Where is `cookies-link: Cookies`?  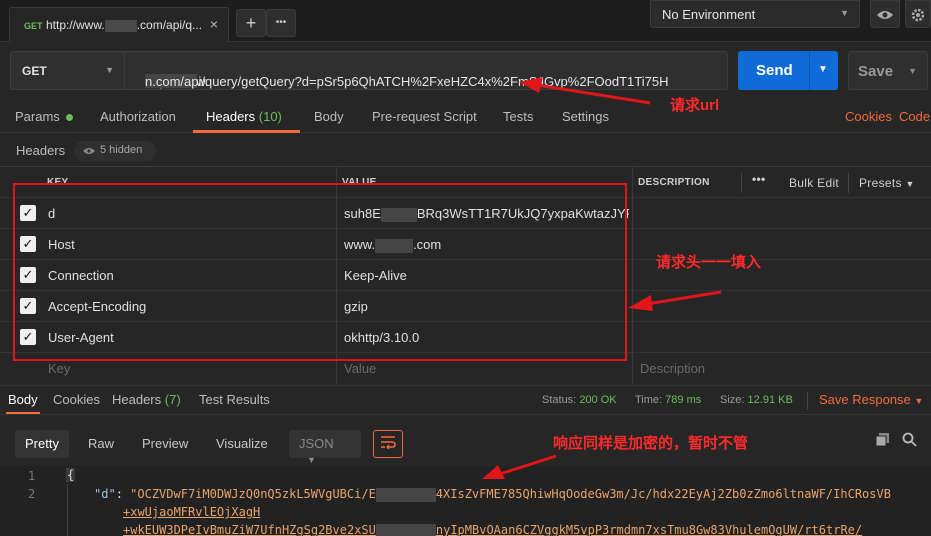
cookies-link: Cookies is located at coordinates (868, 116).